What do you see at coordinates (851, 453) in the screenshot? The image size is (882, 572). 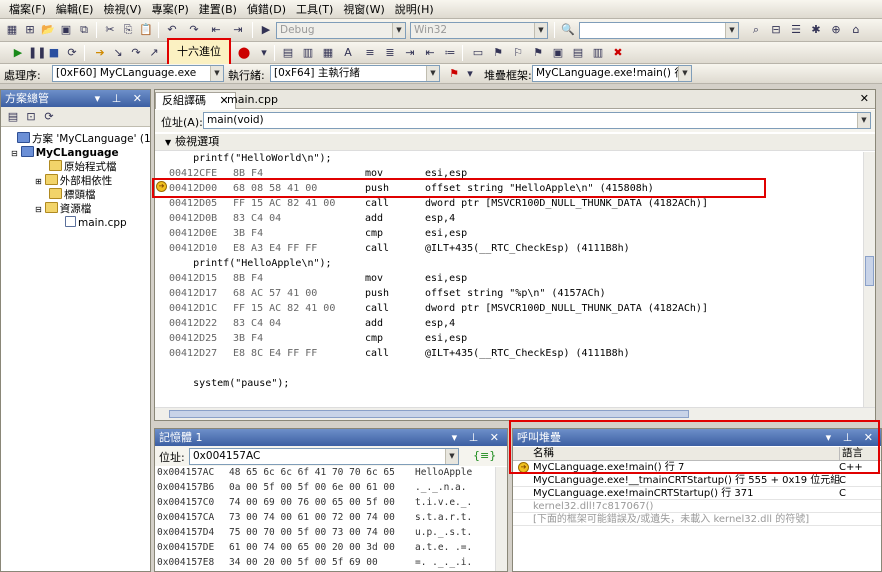 I see `column-language: 語言` at bounding box center [851, 453].